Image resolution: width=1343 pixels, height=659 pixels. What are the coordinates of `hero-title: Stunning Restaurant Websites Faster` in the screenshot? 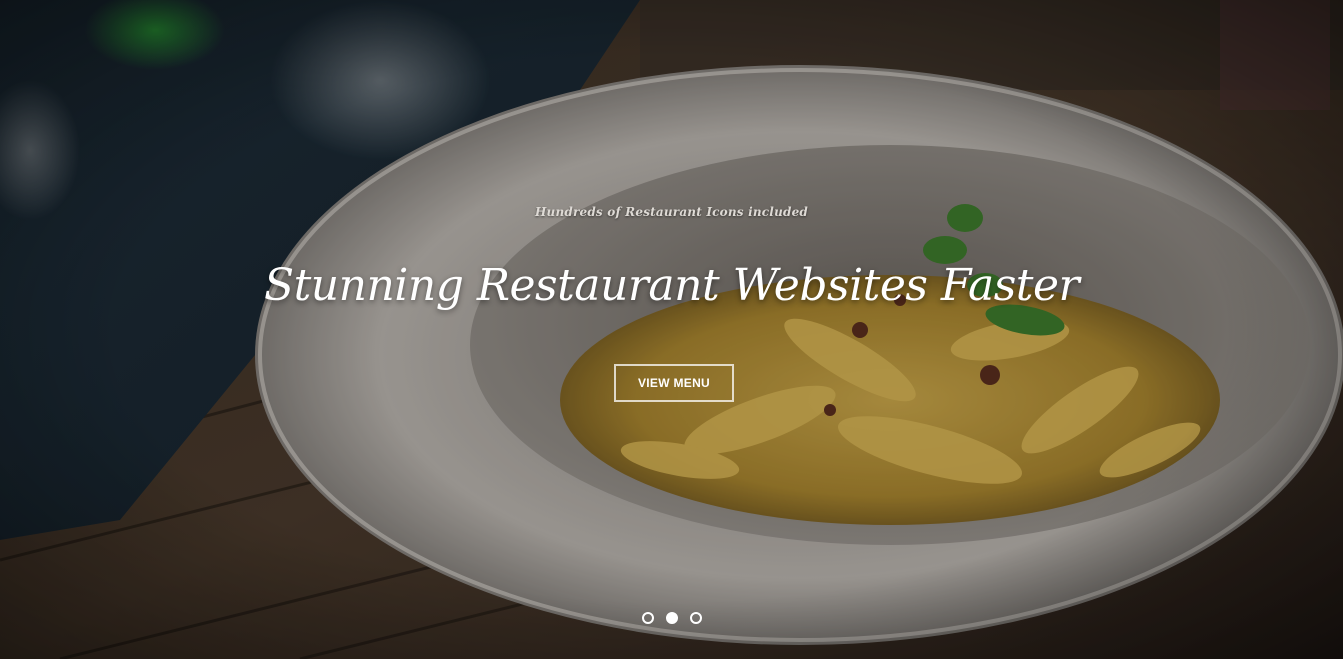 It's located at (671, 285).